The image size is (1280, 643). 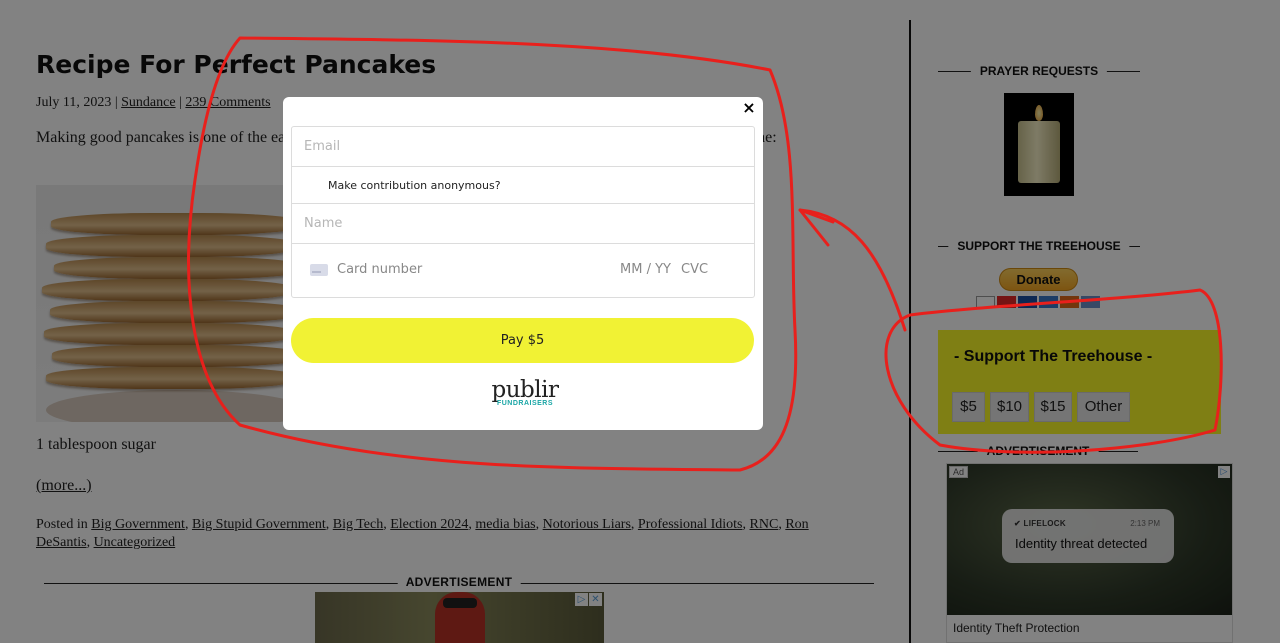 What do you see at coordinates (523, 185) in the screenshot?
I see `anonymous-row: Make contribution anonymous?` at bounding box center [523, 185].